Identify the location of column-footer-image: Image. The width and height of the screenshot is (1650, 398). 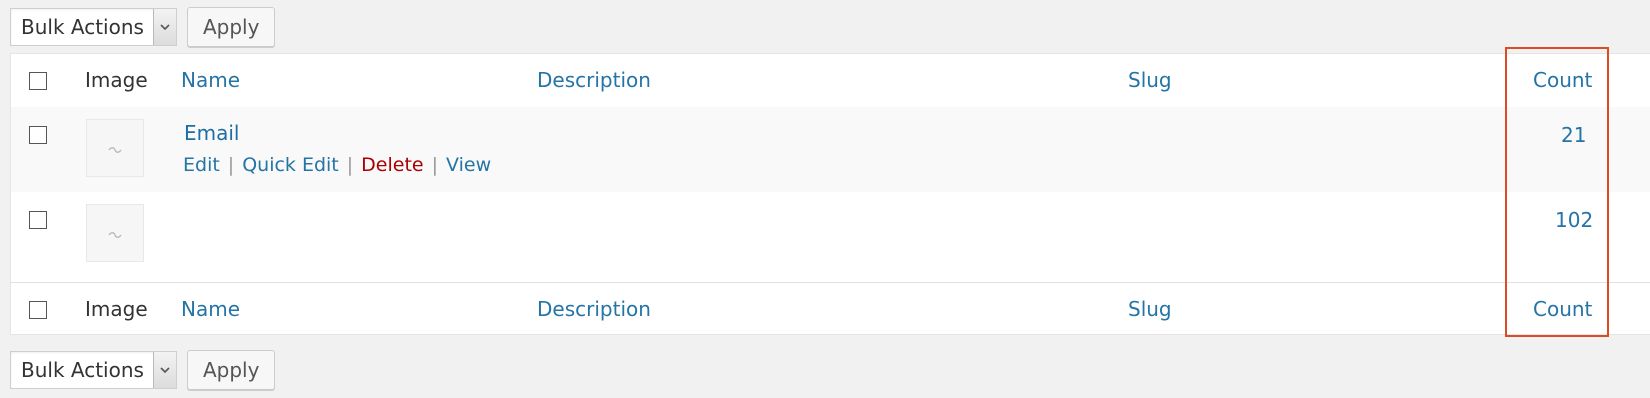
(116, 309).